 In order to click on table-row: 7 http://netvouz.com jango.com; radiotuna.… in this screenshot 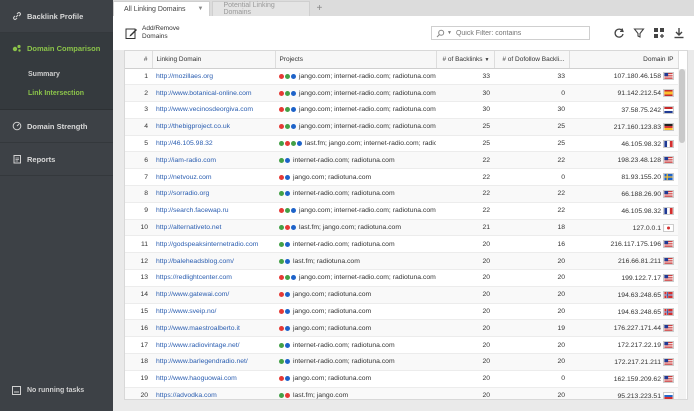, I will do `click(401, 177)`.